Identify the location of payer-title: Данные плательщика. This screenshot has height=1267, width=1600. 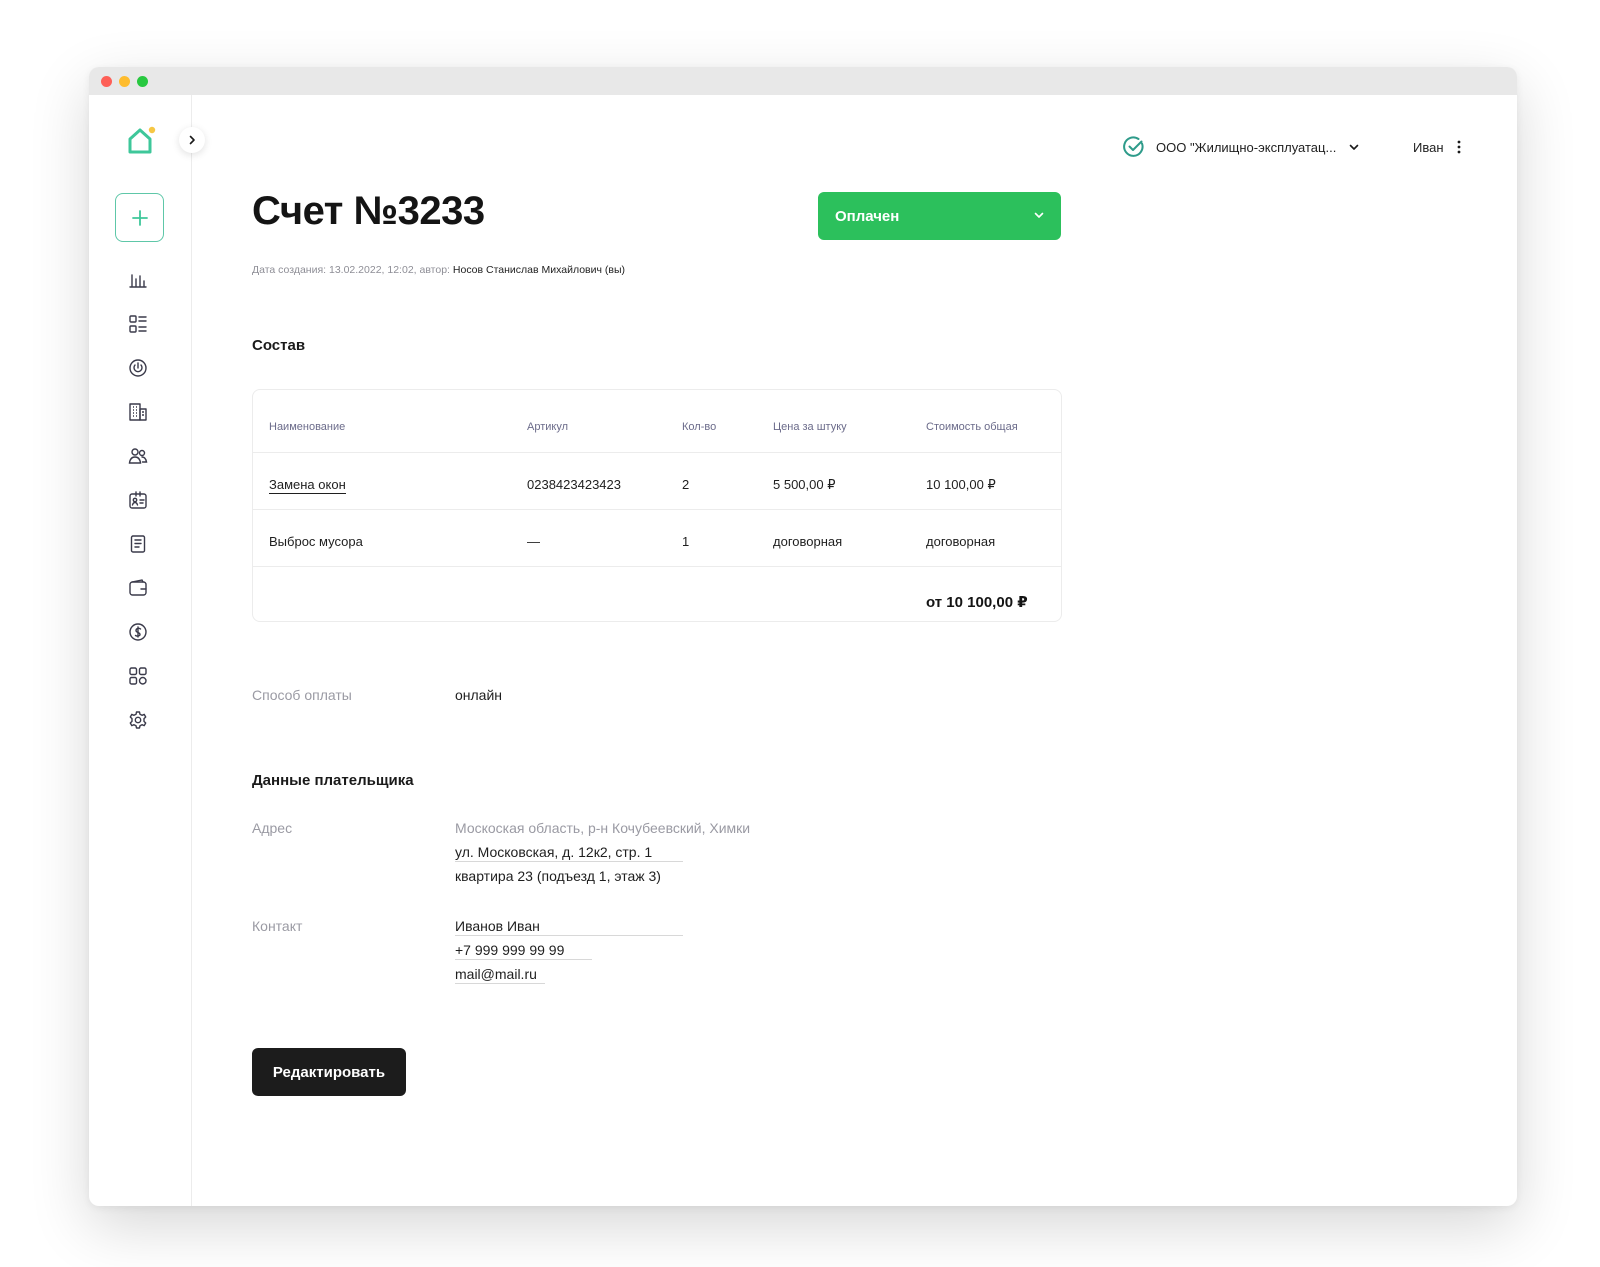
(333, 780).